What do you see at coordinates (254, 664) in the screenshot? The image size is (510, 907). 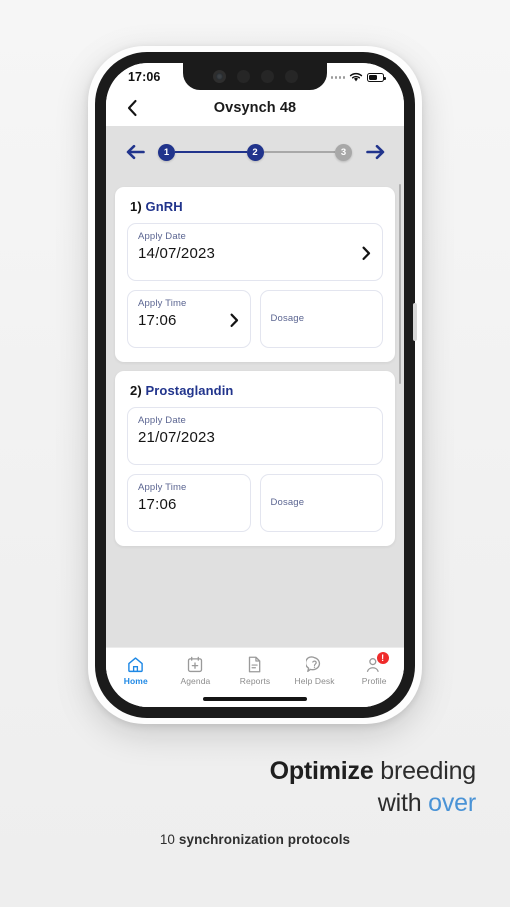 I see `document-icon` at bounding box center [254, 664].